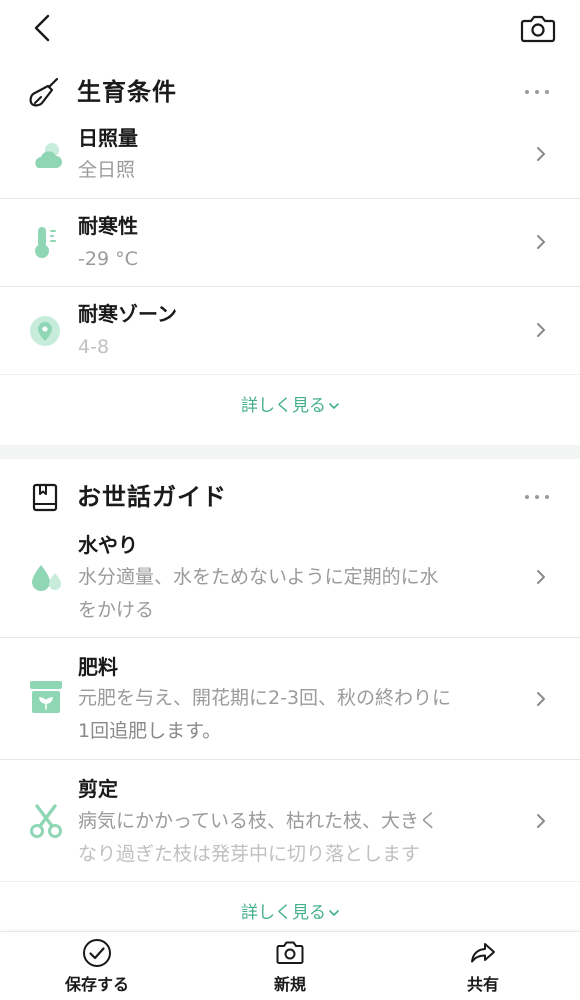  I want to click on bottom-action-bar: 保存する 新規 共有, so click(290, 965).